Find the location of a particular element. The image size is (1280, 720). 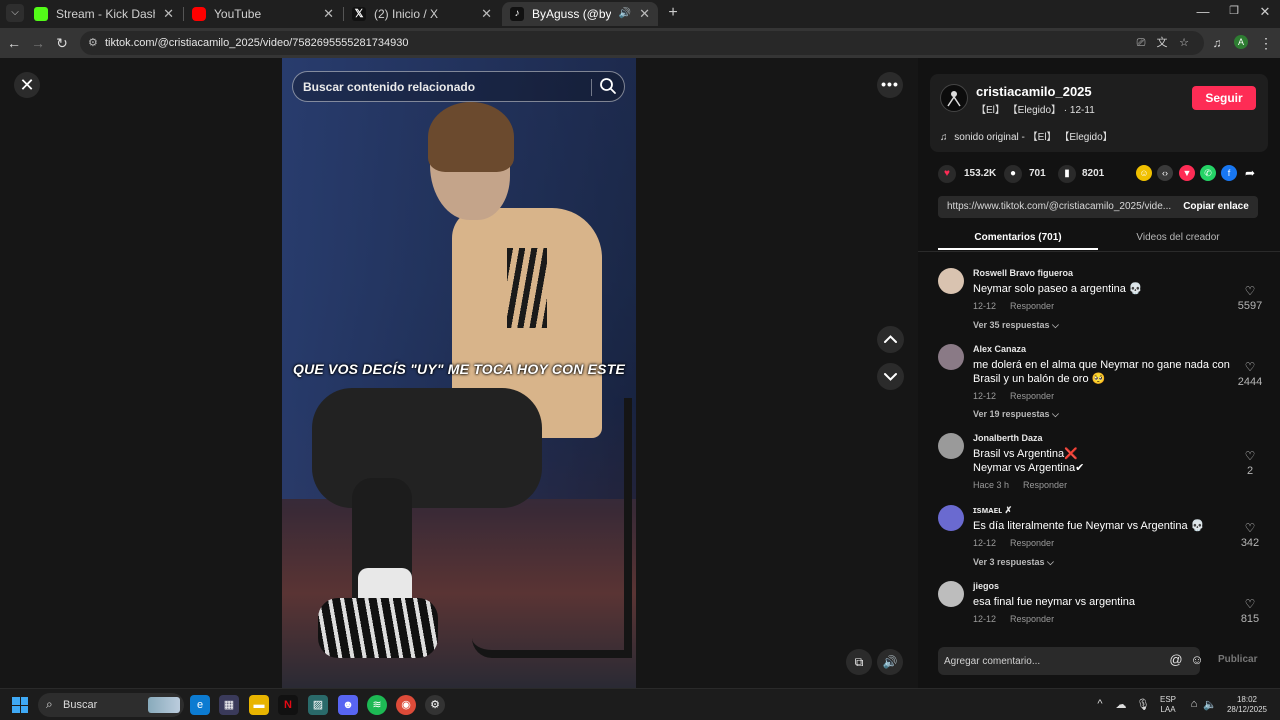

file-explorer-icon: ▬ is located at coordinates (259, 705).